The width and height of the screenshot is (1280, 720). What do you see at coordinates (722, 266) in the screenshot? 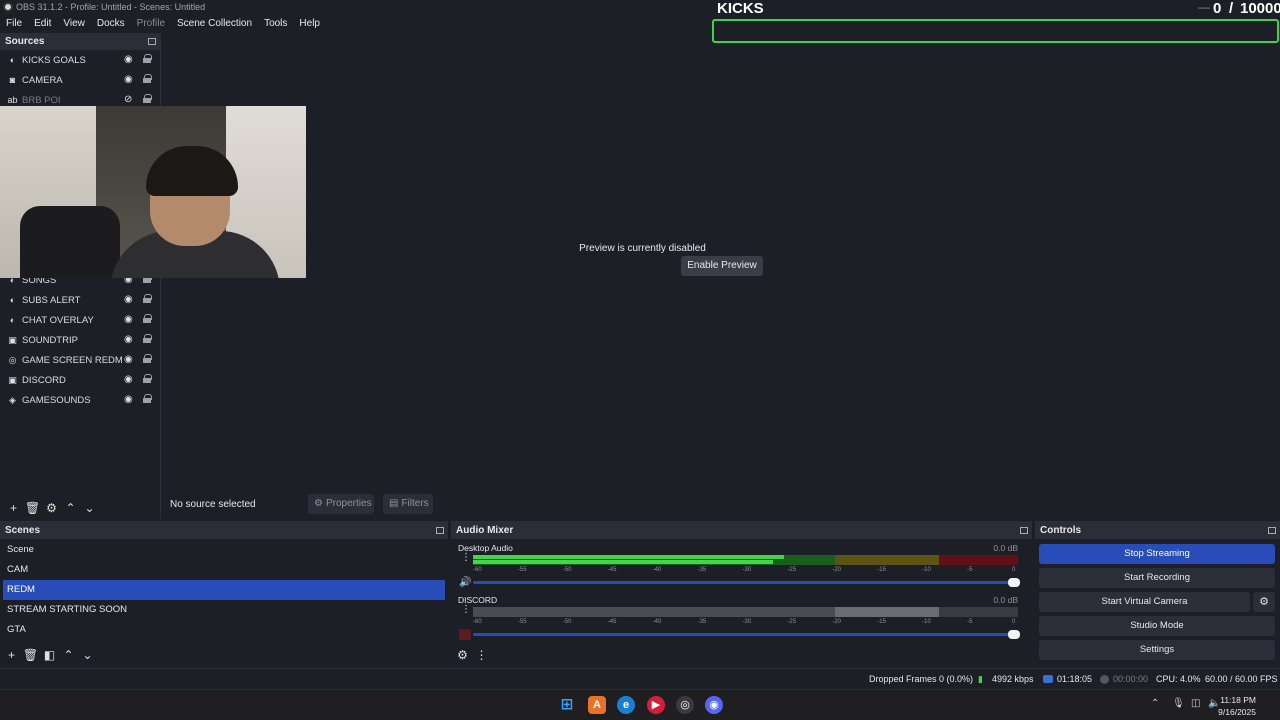
I see `enable-preview-button: Enable Preview` at bounding box center [722, 266].